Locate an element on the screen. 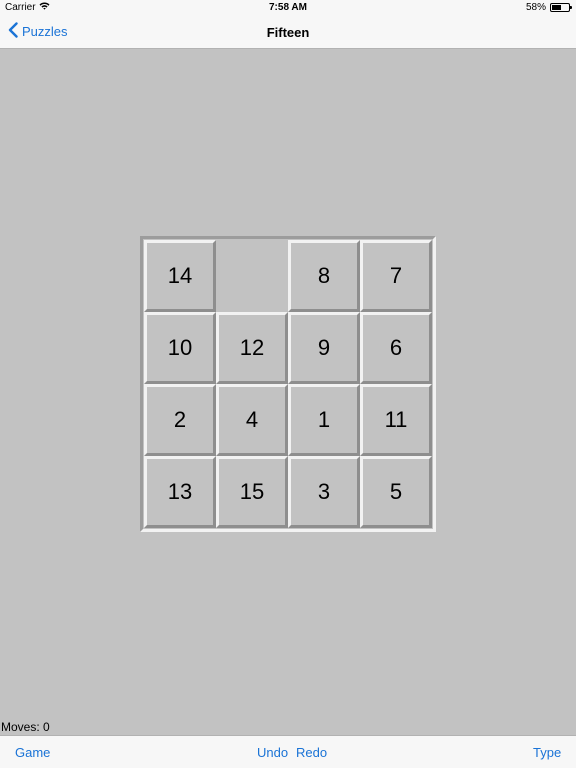 The height and width of the screenshot is (768, 576). game-button: Game is located at coordinates (32, 752).